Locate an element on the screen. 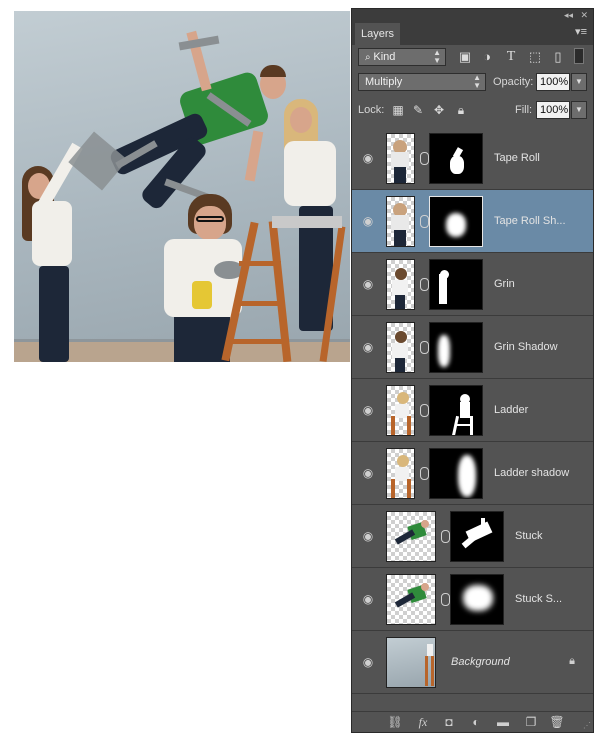  glasses is located at coordinates (210, 219).